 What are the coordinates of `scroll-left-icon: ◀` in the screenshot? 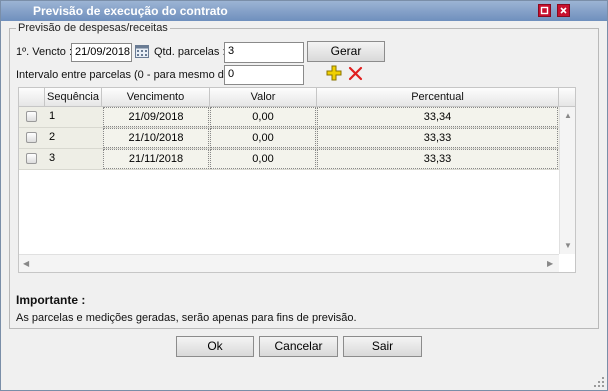 It's located at (26, 263).